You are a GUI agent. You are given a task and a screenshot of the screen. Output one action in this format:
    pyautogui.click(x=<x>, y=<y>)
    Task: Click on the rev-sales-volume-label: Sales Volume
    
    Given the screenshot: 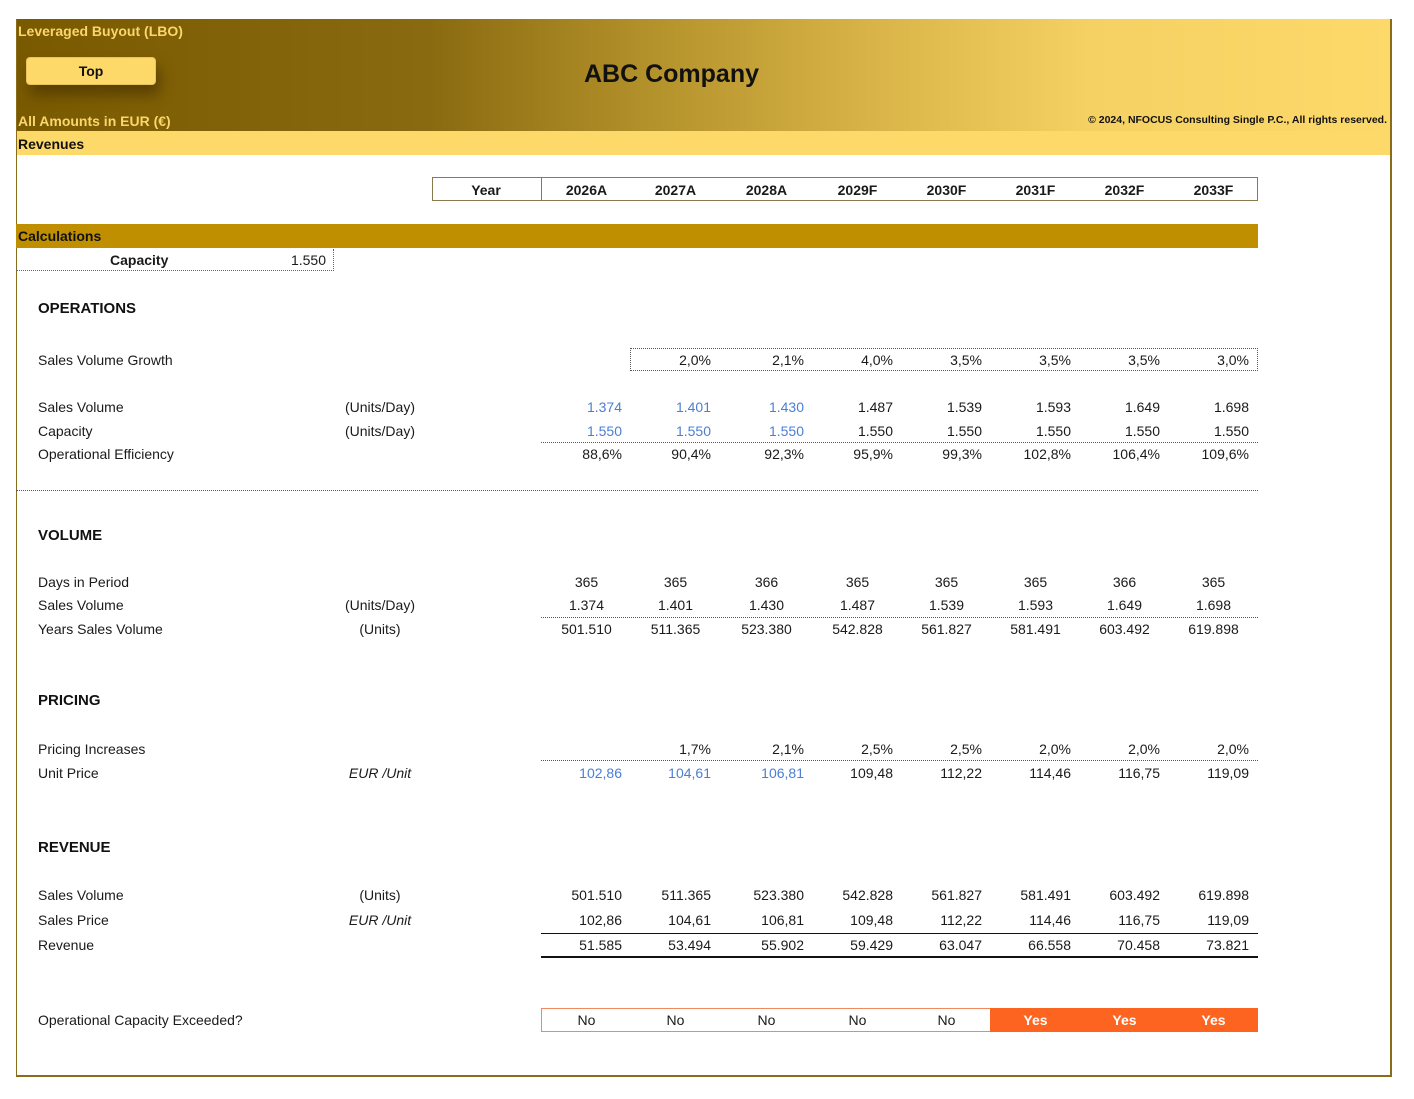 What is the action you would take?
    pyautogui.click(x=81, y=895)
    